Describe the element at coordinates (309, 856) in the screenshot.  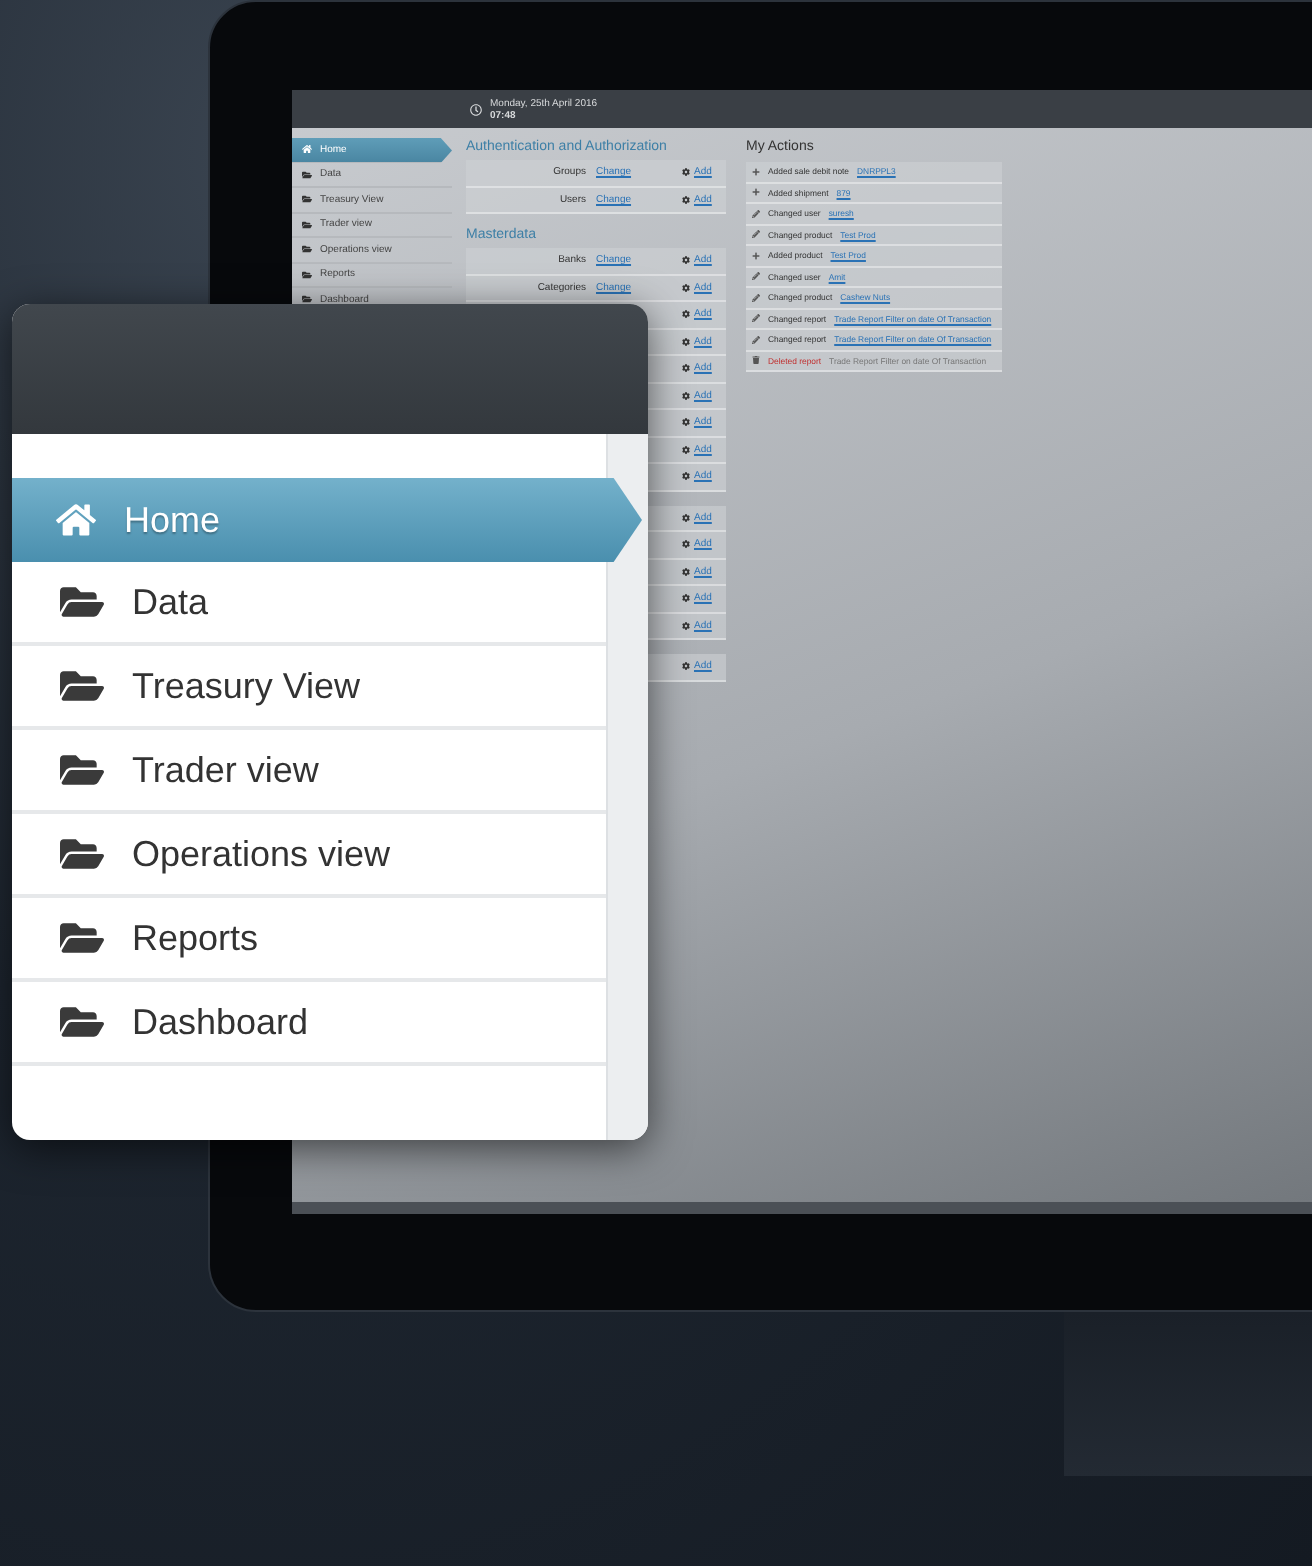
I see `menu-item: Operations view` at that location.